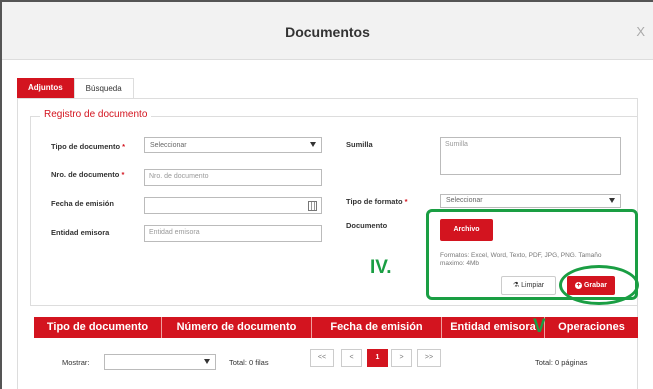 The height and width of the screenshot is (389, 653). I want to click on total-paginas: Total: 0 páginas, so click(561, 362).